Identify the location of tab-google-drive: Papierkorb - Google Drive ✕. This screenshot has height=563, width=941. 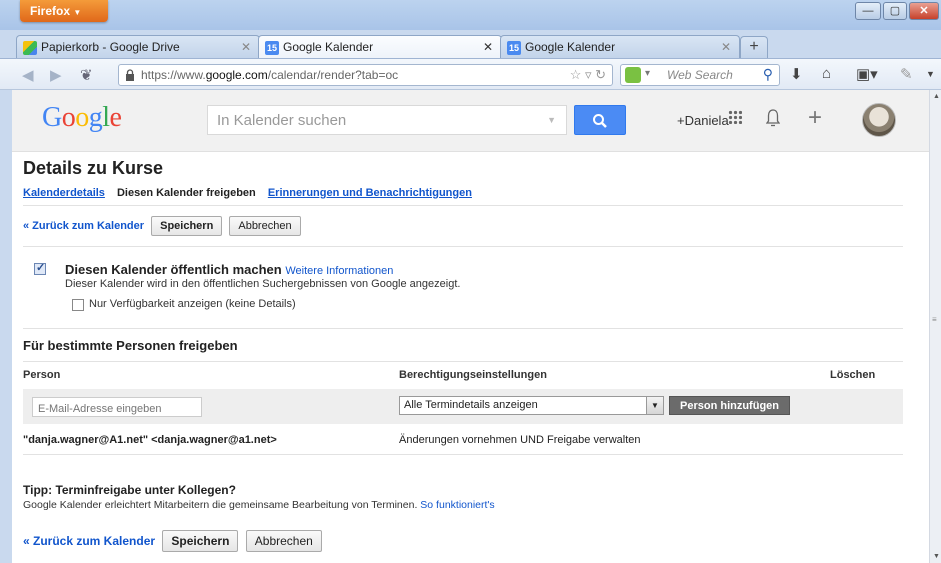
(138, 46).